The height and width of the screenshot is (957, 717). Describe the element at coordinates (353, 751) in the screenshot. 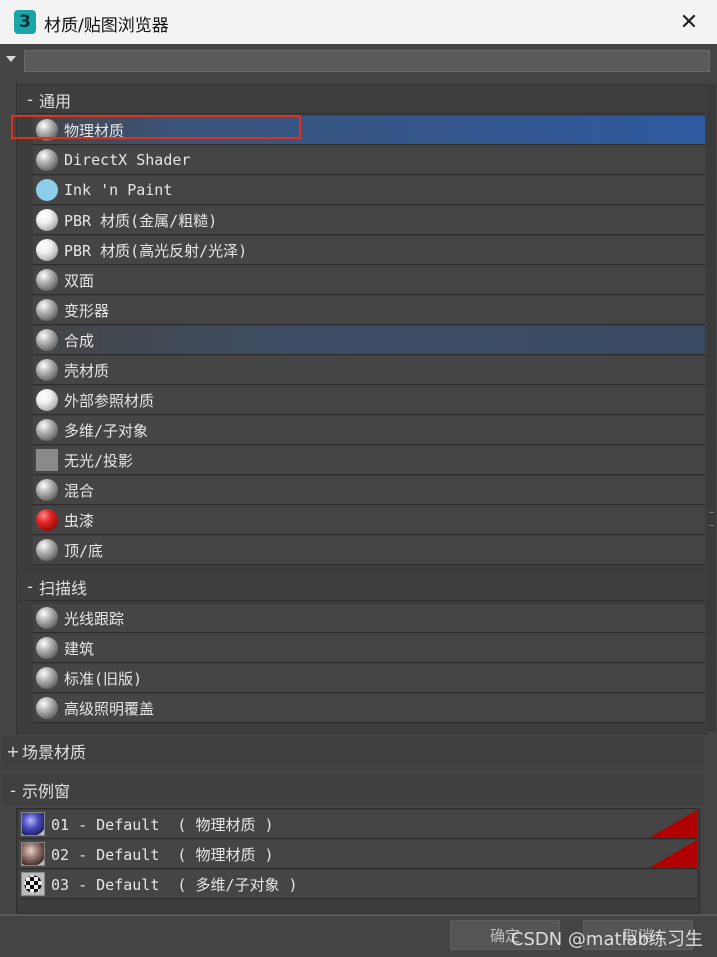

I see `section-scene-materials: + 场景材质` at that location.